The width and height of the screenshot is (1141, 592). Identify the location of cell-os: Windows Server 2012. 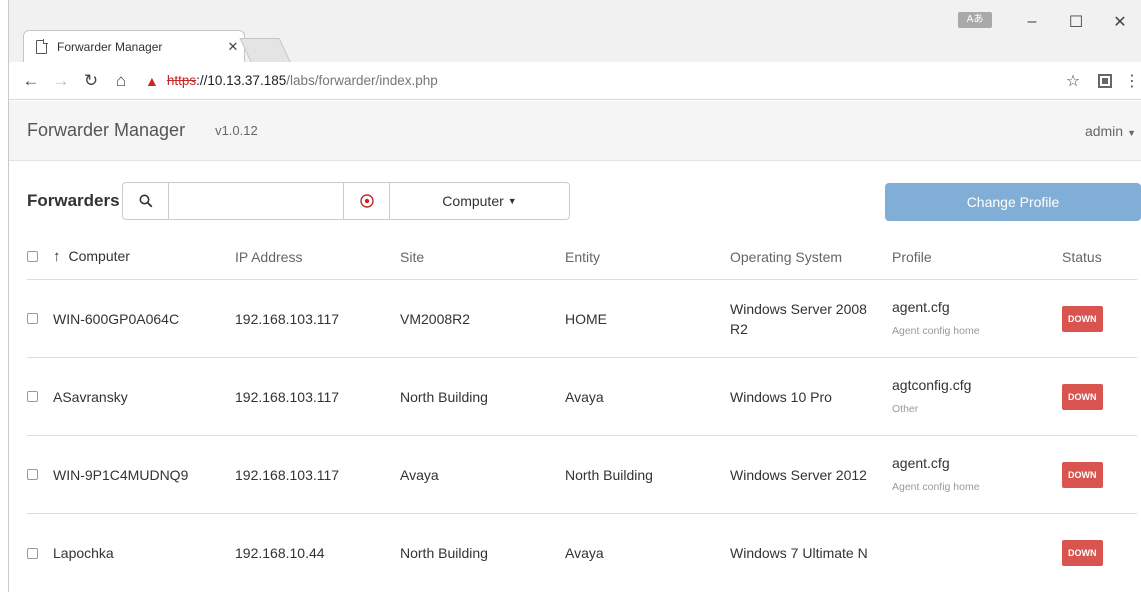
(798, 474).